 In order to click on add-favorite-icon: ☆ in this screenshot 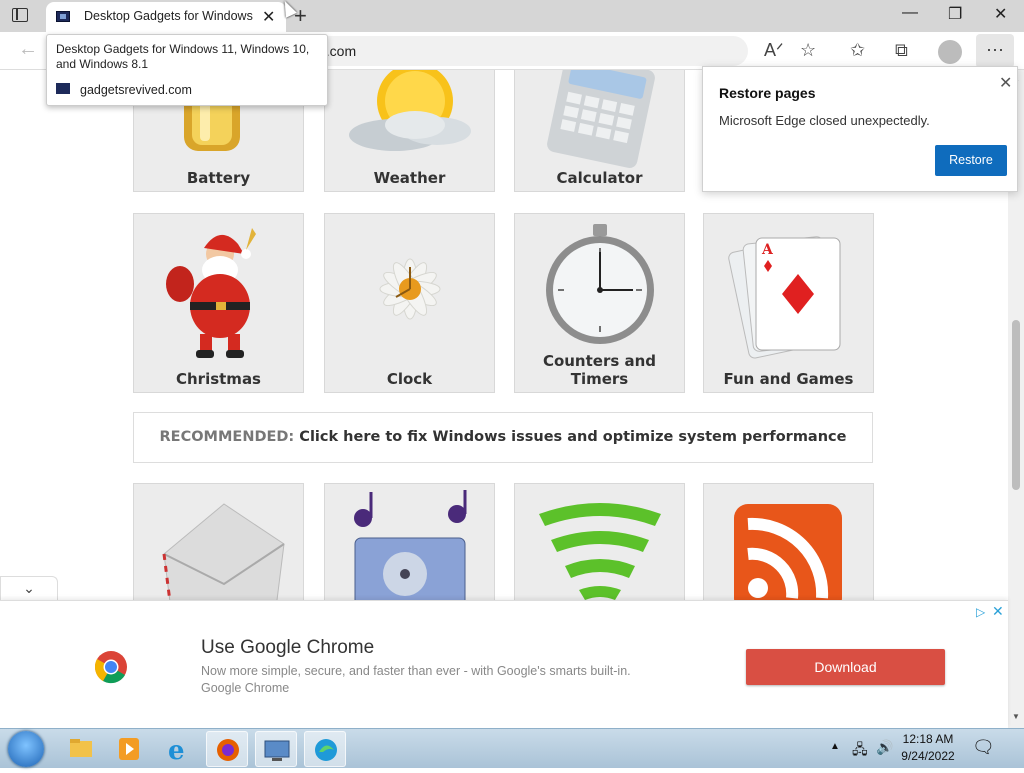, I will do `click(808, 50)`.